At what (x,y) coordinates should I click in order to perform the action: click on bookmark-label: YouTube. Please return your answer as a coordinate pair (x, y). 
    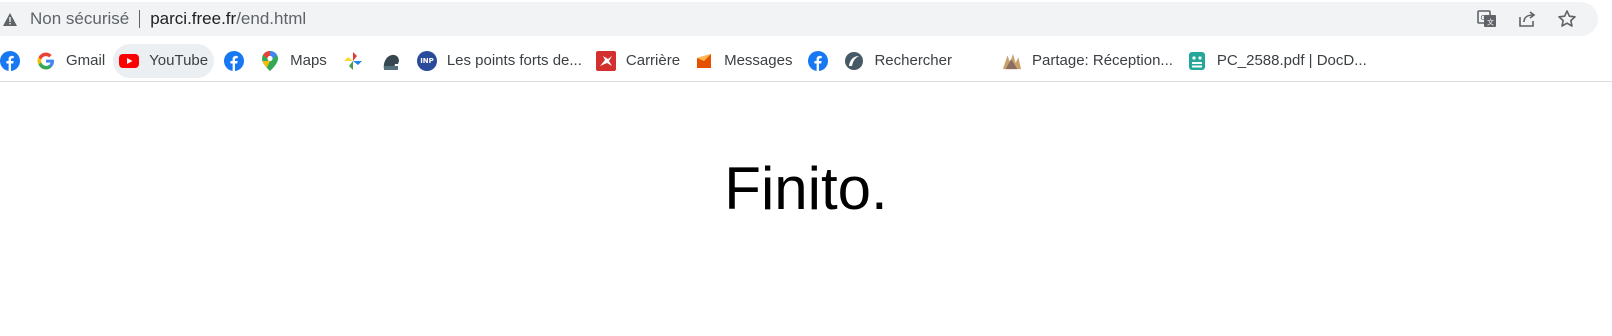
    Looking at the image, I should click on (179, 60).